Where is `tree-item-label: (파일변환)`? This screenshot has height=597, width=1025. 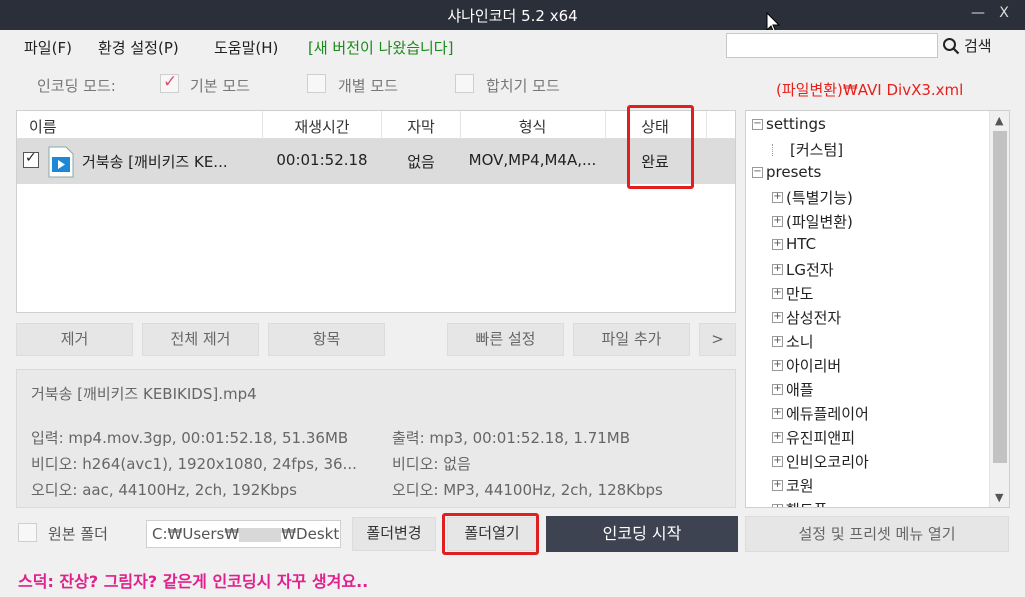 tree-item-label: (파일변환) is located at coordinates (819, 222).